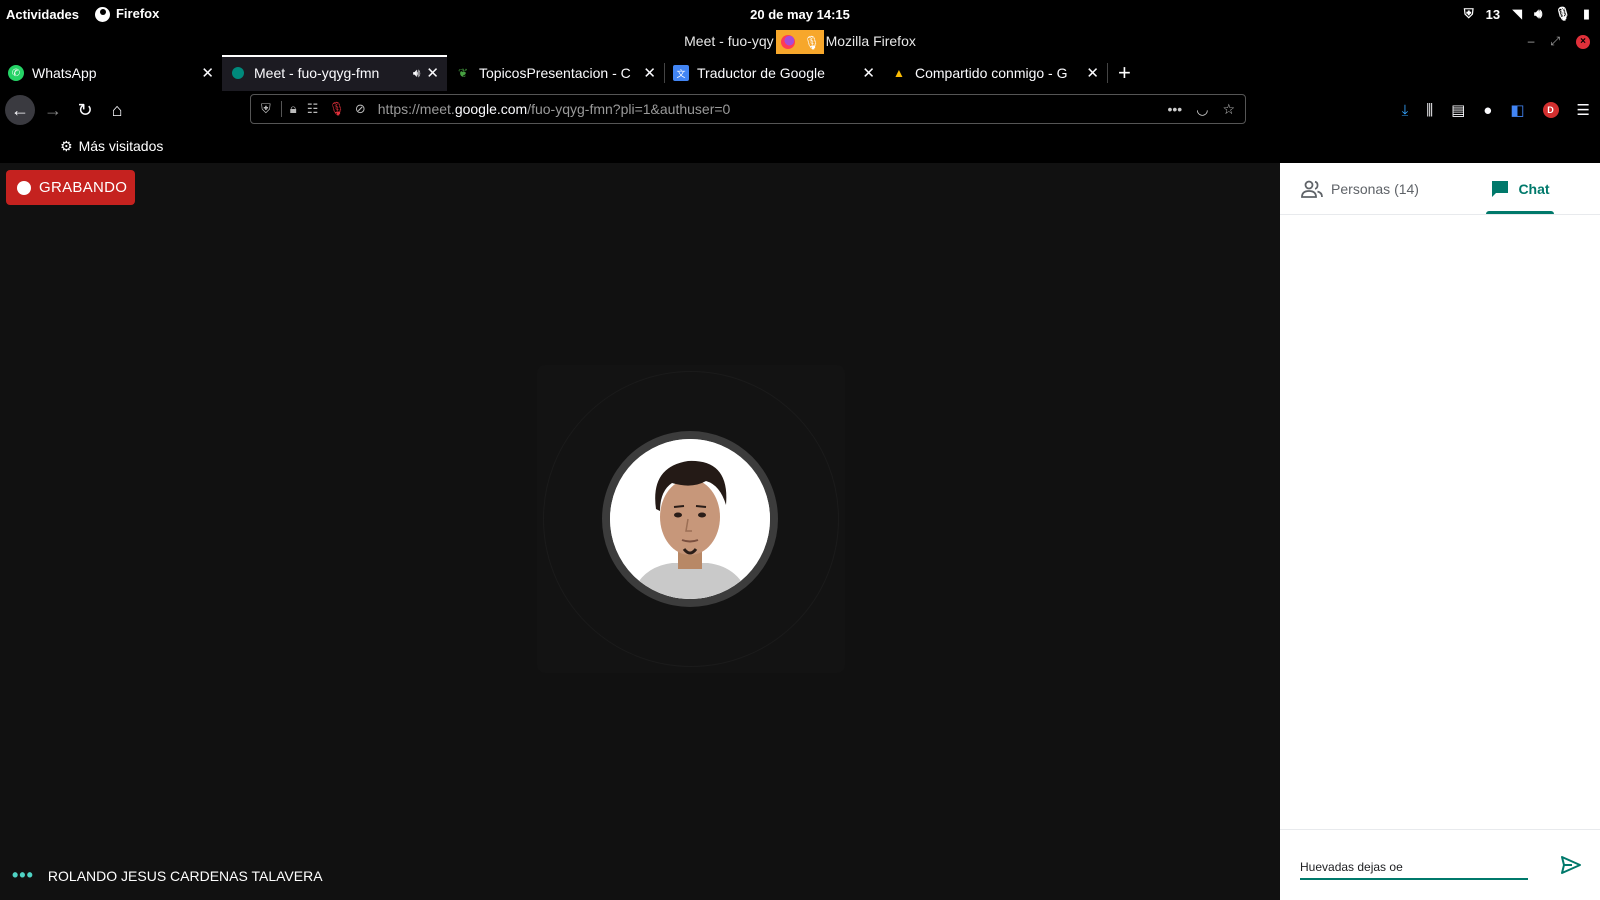  What do you see at coordinates (800, 146) in the screenshot?
I see `bookmarks-toolbar: ⚙ Más visitados` at bounding box center [800, 146].